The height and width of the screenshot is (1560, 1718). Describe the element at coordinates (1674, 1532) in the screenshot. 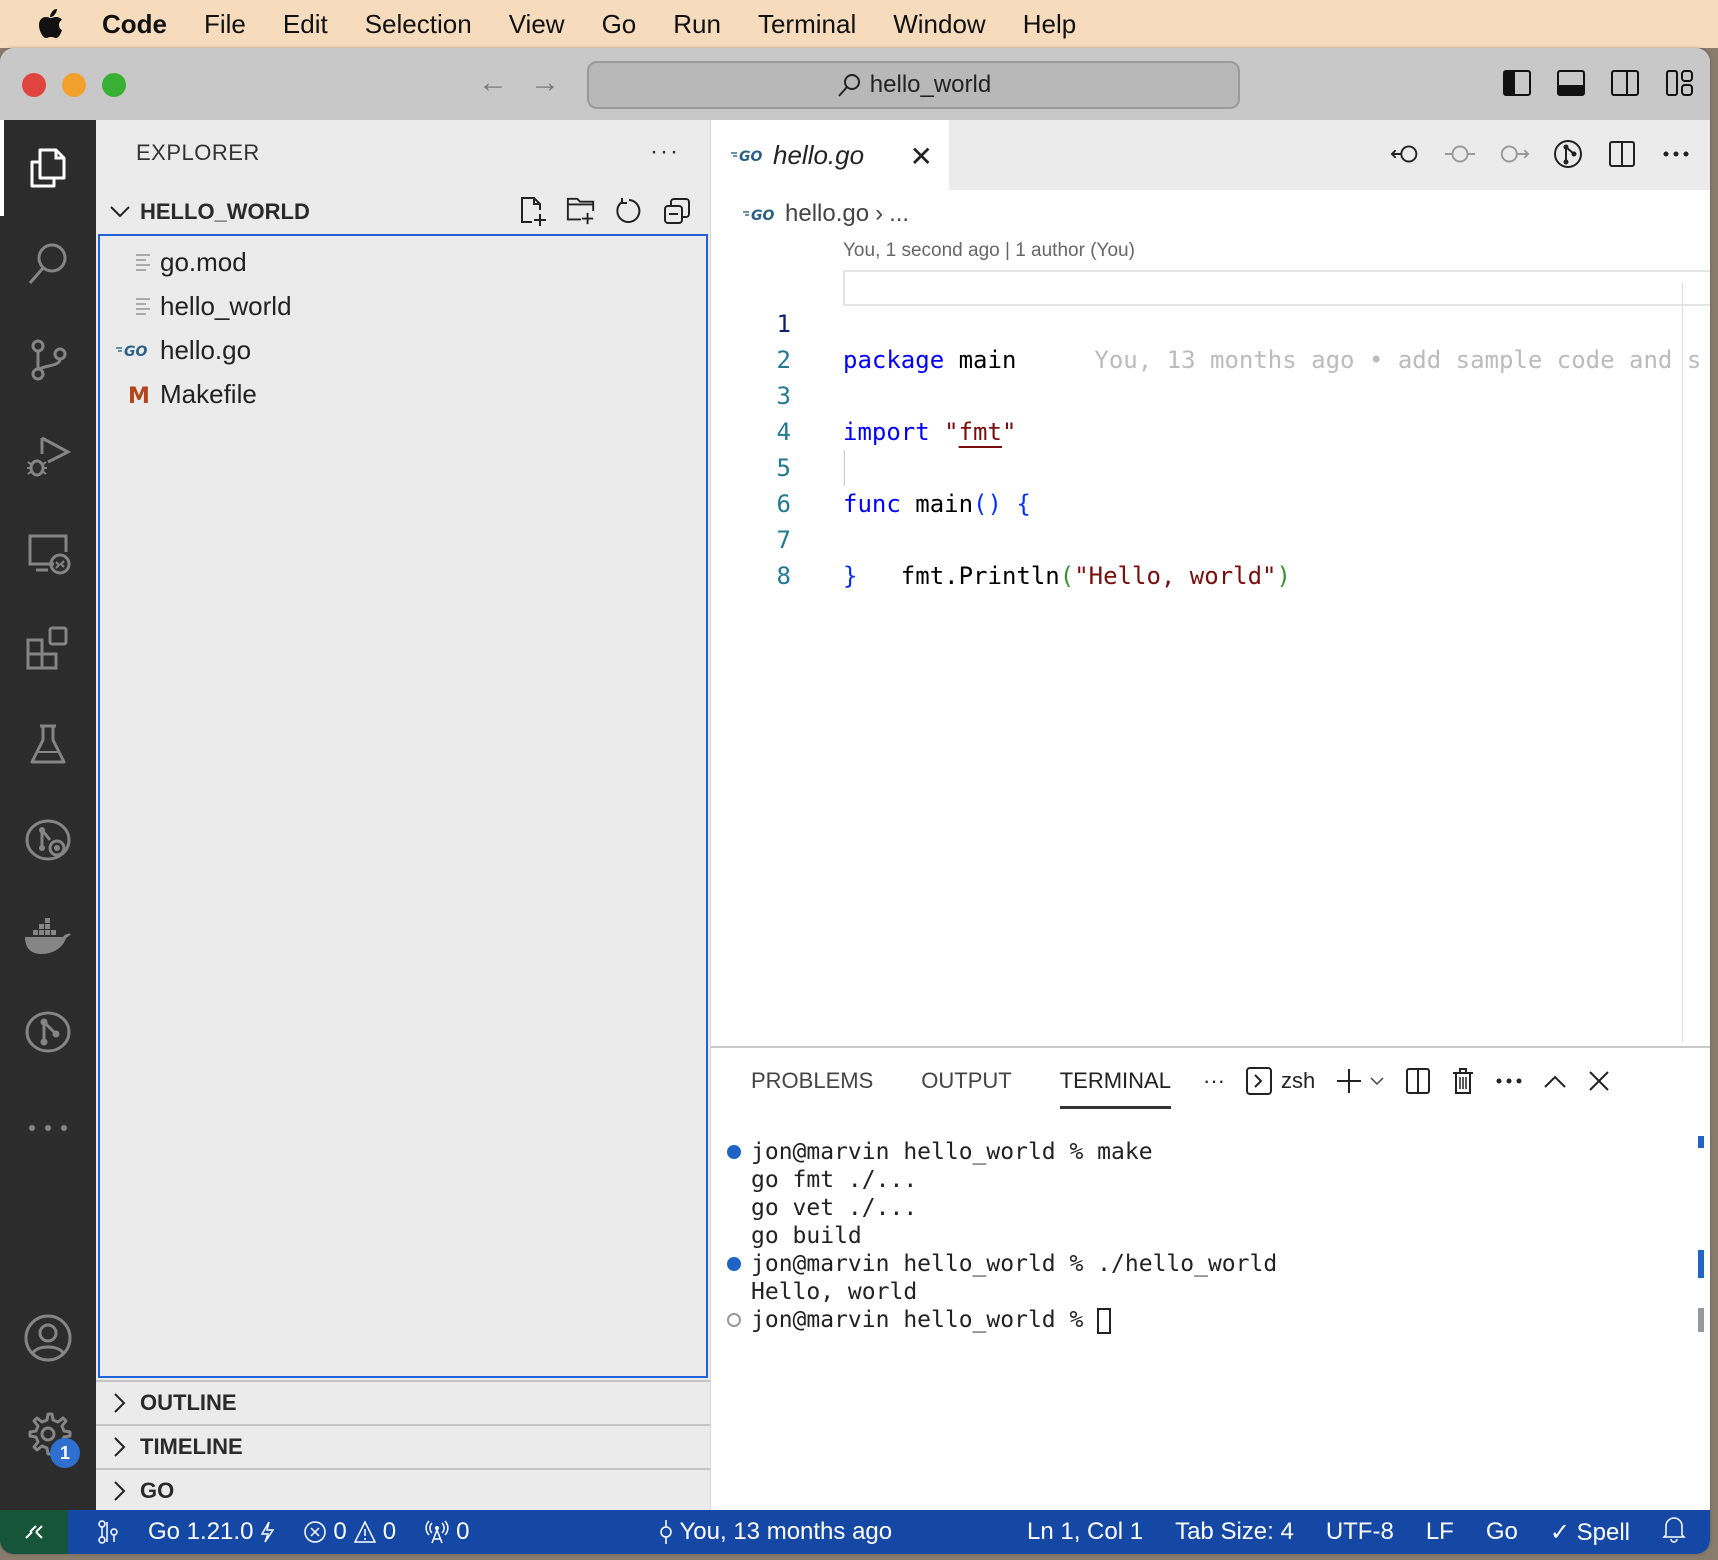

I see `notifications-bell-icon` at that location.